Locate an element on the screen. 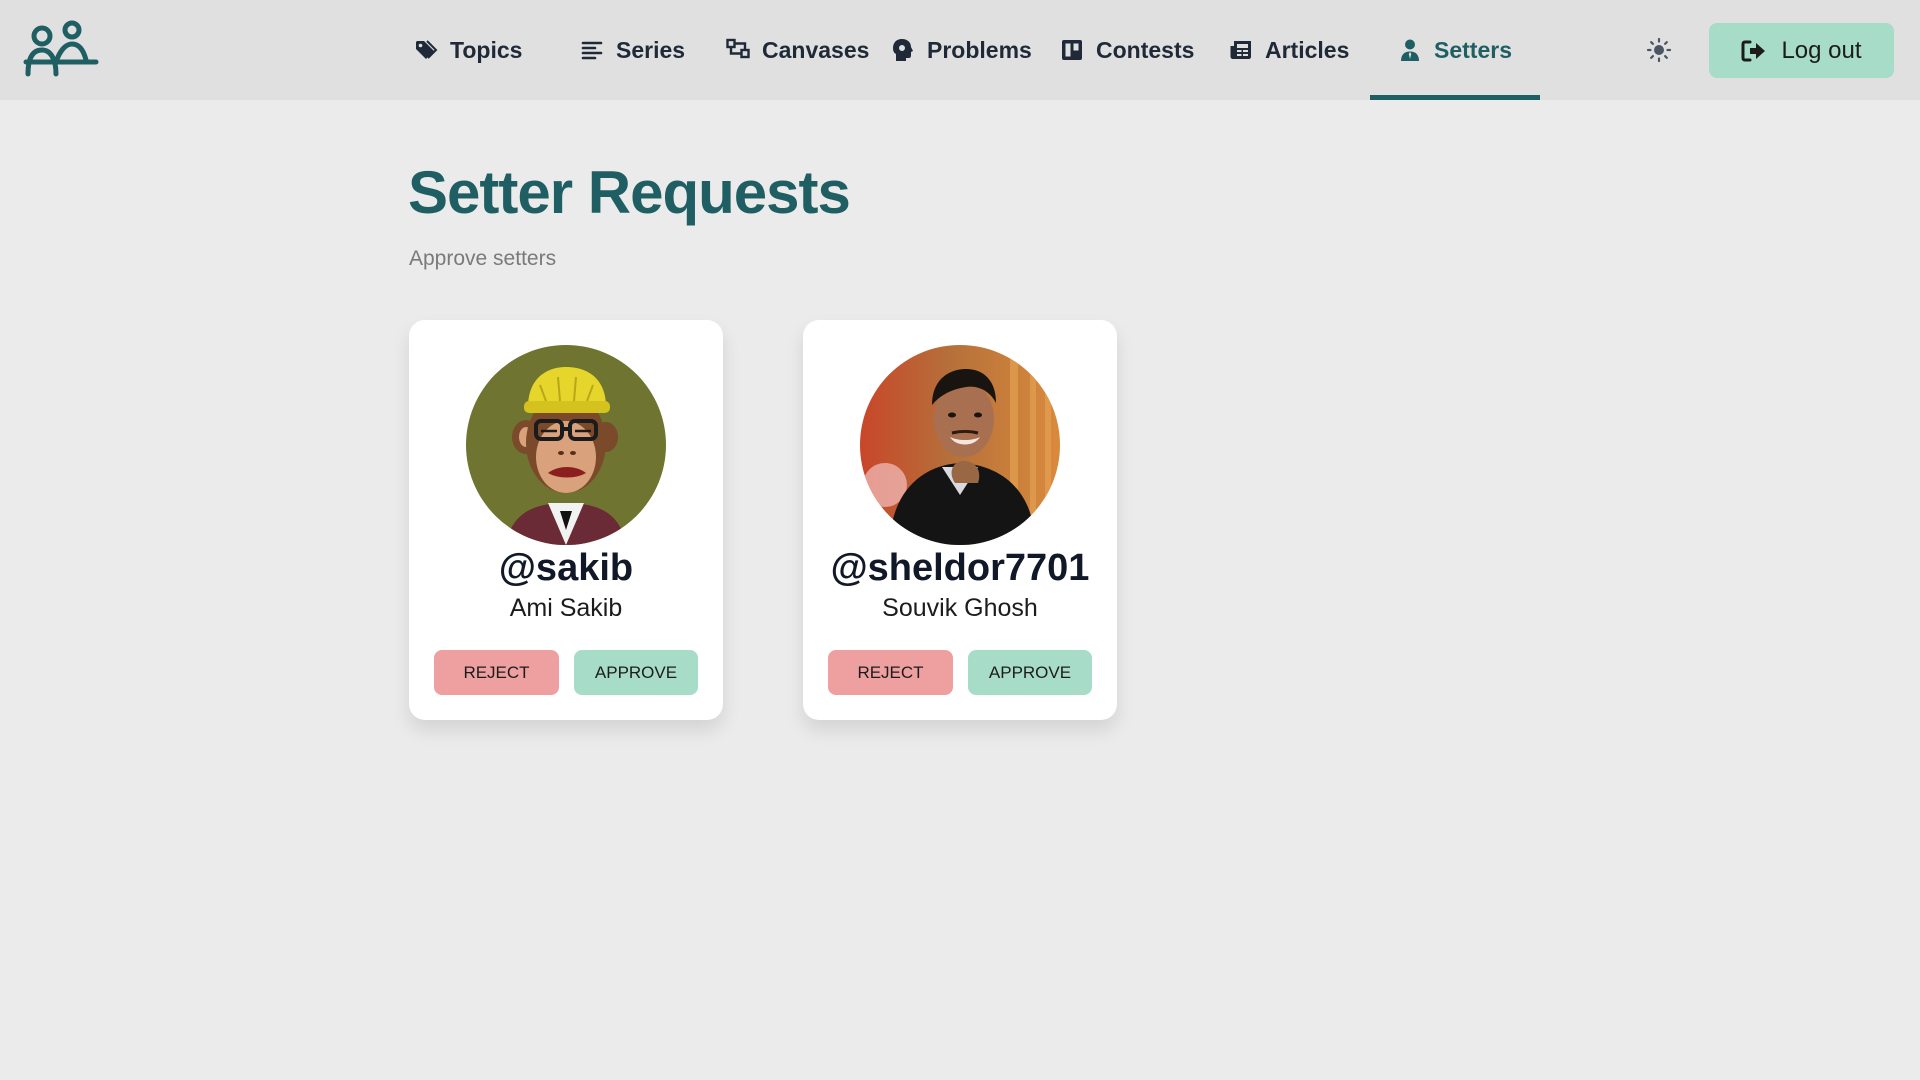 Image resolution: width=1920 pixels, height=1080 pixels. list-icon is located at coordinates (592, 50).